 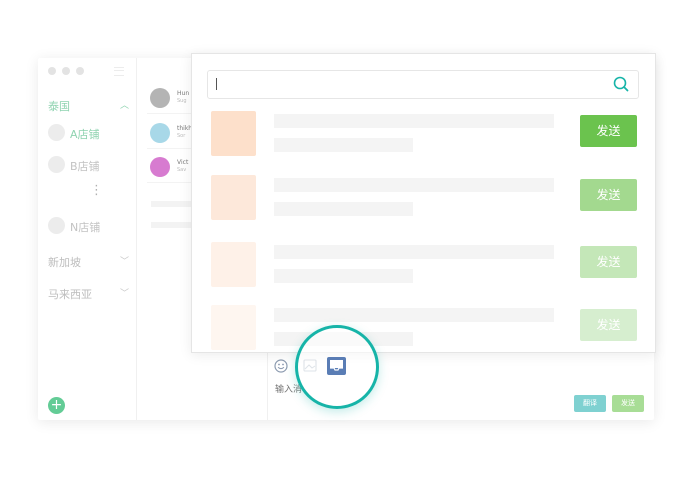 I want to click on add-button: +, so click(x=56, y=405).